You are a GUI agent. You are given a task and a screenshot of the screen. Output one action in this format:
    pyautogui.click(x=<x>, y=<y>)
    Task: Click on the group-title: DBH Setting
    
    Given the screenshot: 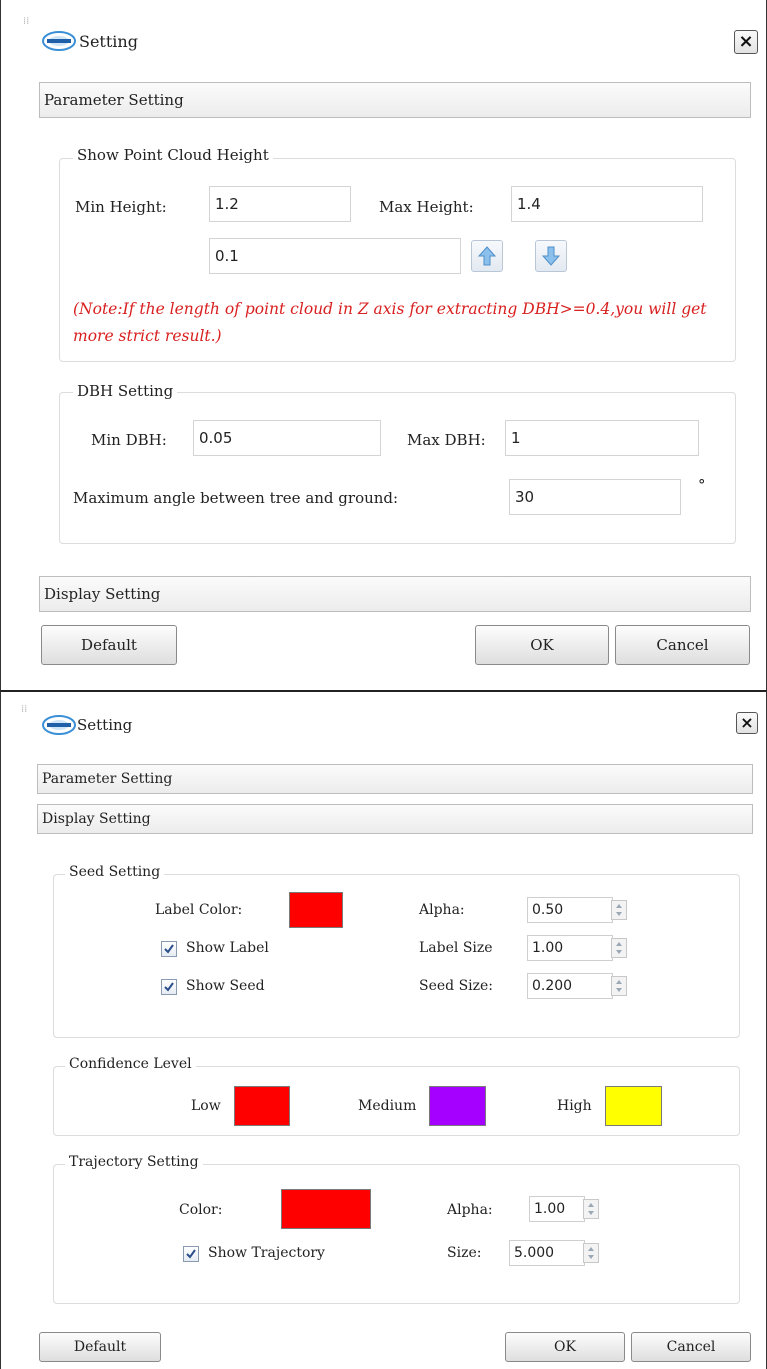 What is the action you would take?
    pyautogui.click(x=125, y=391)
    